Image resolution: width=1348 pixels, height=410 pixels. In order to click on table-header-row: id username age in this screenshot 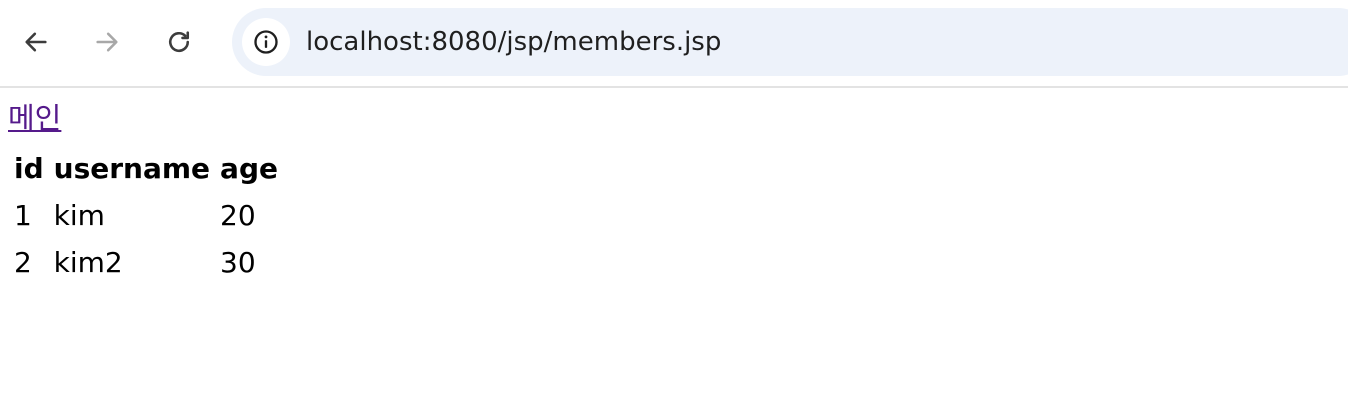, I will do `click(146, 168)`.